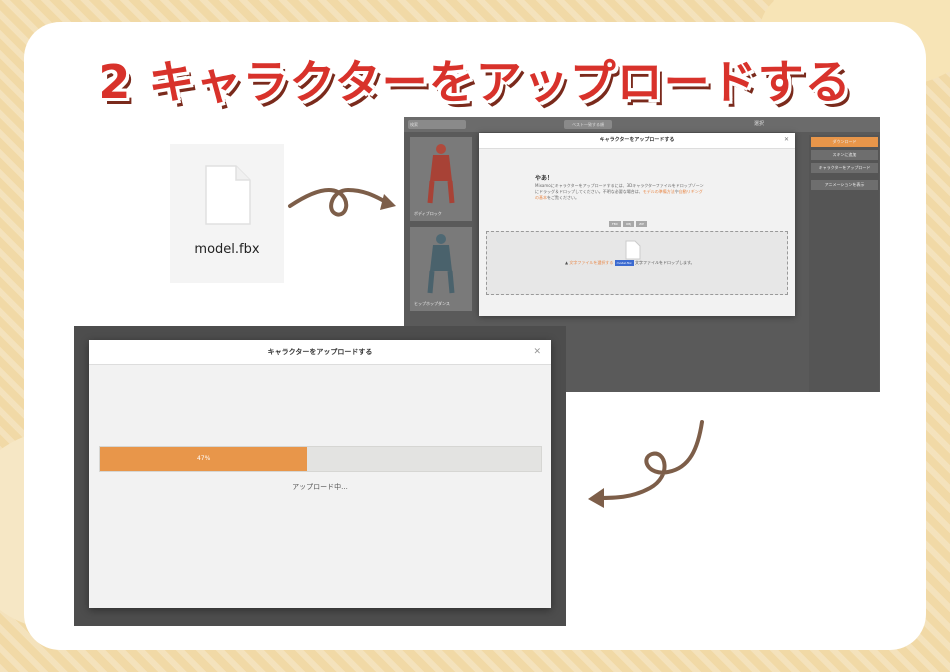 The image size is (950, 672). I want to click on progress-bar: 47%, so click(320, 459).